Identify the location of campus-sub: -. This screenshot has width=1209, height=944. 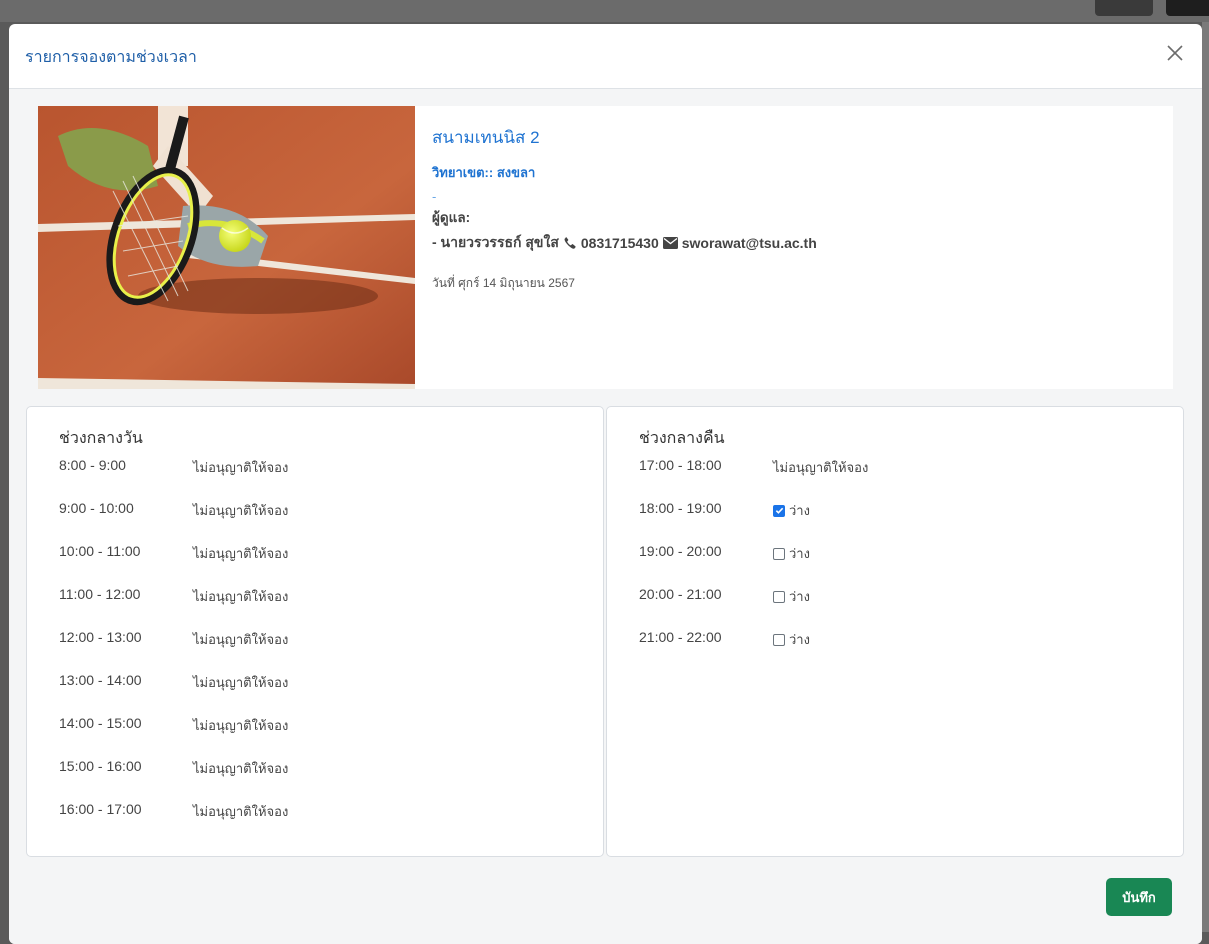
(434, 196).